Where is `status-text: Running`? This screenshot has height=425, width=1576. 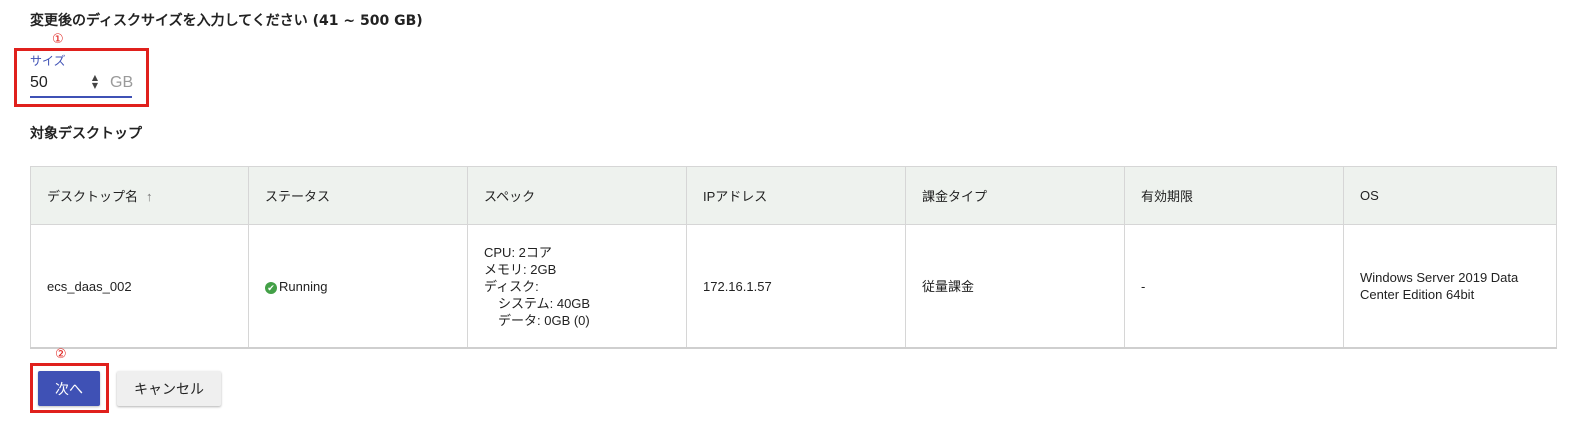
status-text: Running is located at coordinates (303, 286).